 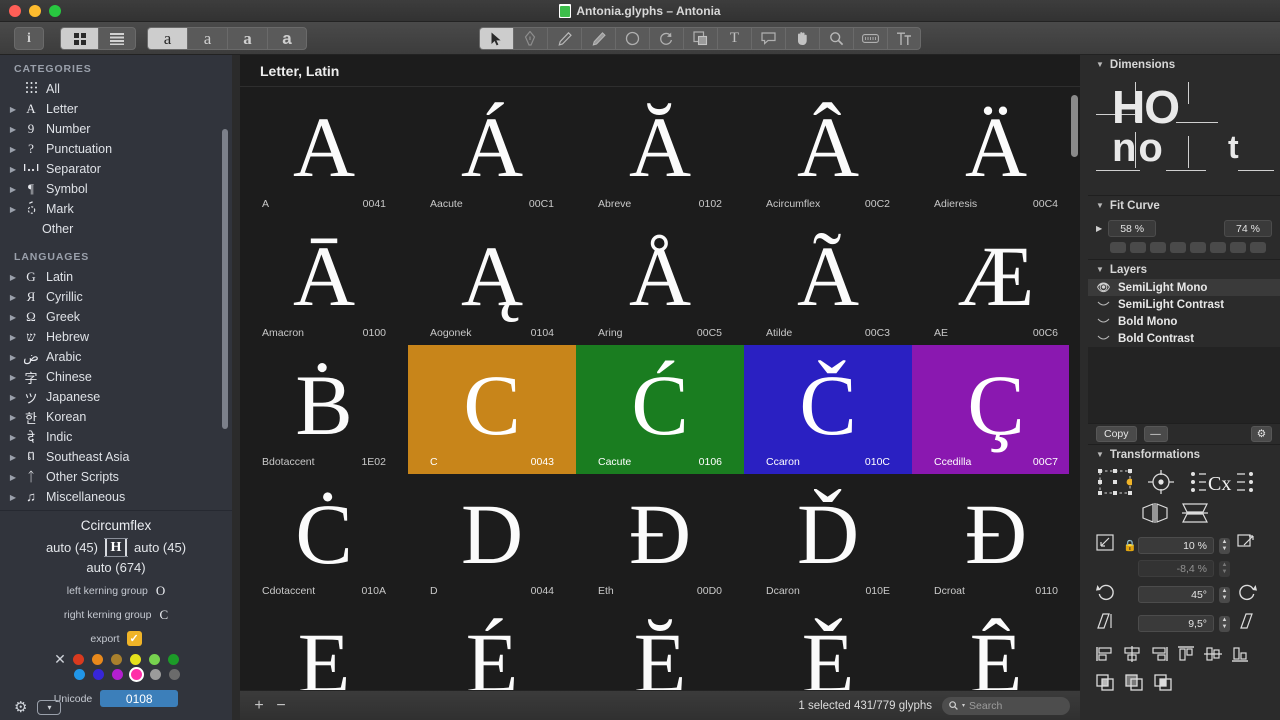 I want to click on flip-vertical-icon, so click(x=1195, y=515).